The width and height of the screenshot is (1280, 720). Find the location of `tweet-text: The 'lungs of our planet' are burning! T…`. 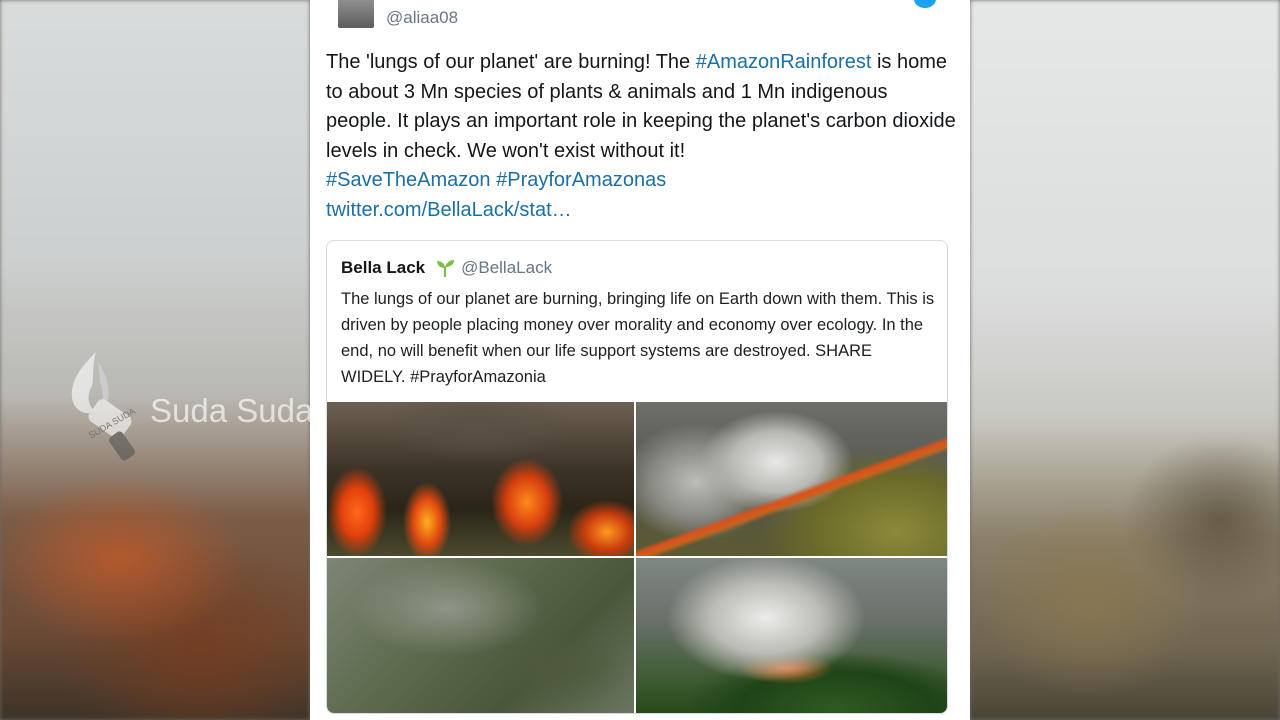

tweet-text: The 'lungs of our planet' are burning! T… is located at coordinates (641, 136).